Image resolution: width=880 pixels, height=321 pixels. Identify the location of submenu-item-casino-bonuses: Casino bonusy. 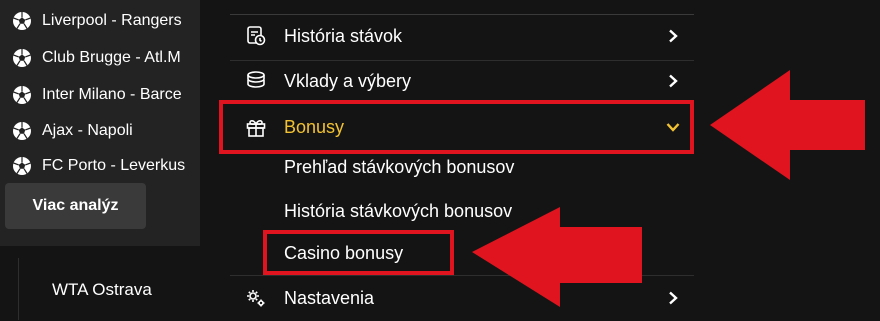
(343, 253).